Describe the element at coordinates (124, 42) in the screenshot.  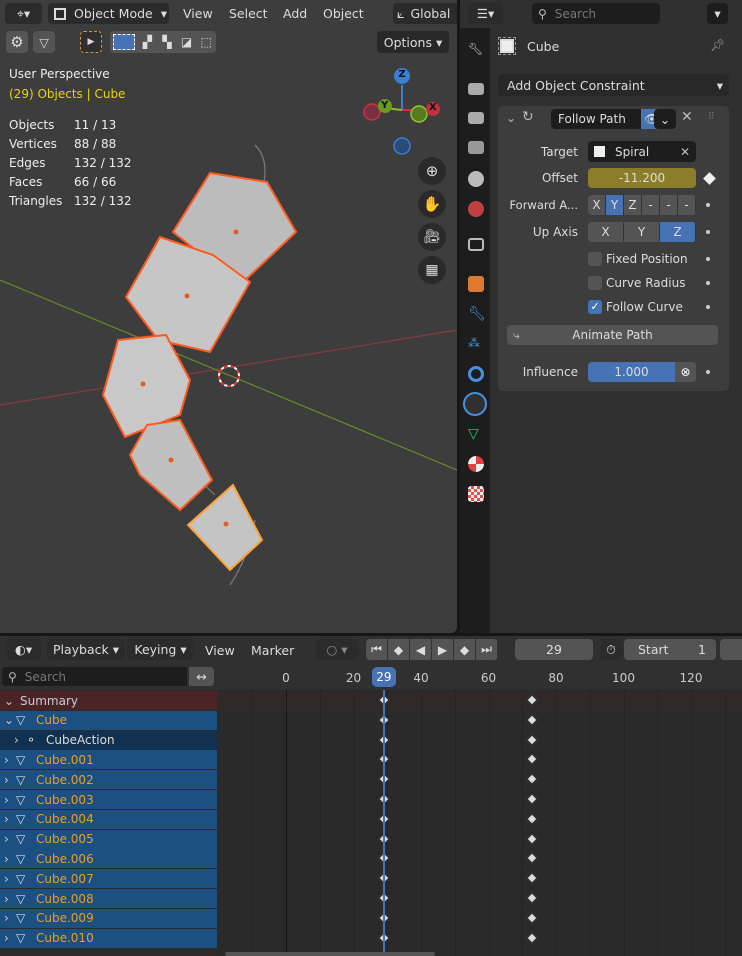
I see `select-new-icon` at that location.